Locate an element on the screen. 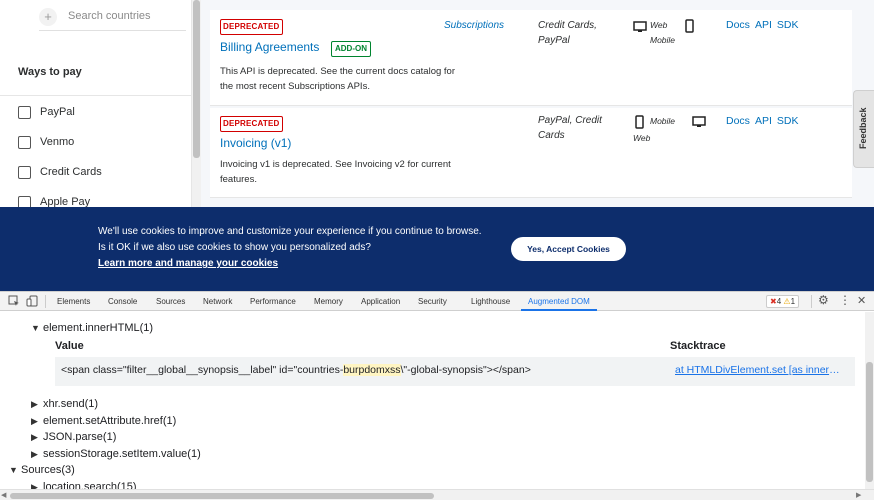  tab-augmented-dom: Augmented DOM is located at coordinates (559, 301).